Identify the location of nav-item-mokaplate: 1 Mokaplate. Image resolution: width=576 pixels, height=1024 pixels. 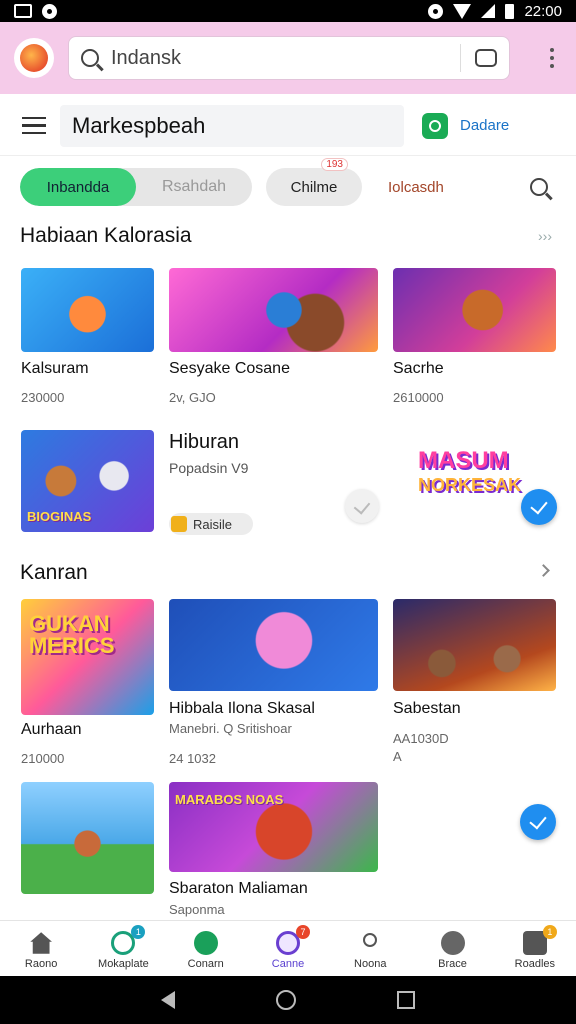
(123, 948).